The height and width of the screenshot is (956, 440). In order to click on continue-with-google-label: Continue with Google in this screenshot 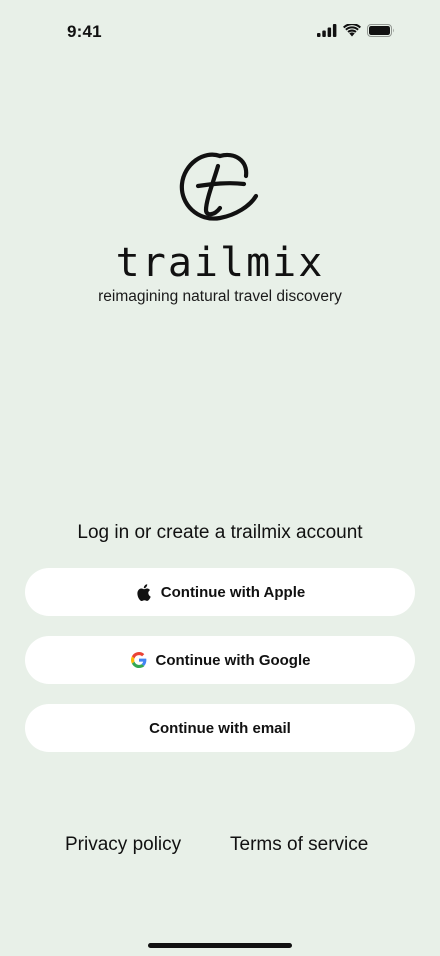, I will do `click(233, 660)`.